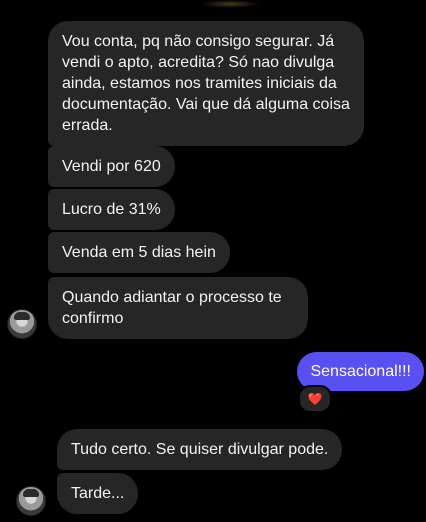  I want to click on message-text: Venda em 5 dias hein, so click(139, 252).